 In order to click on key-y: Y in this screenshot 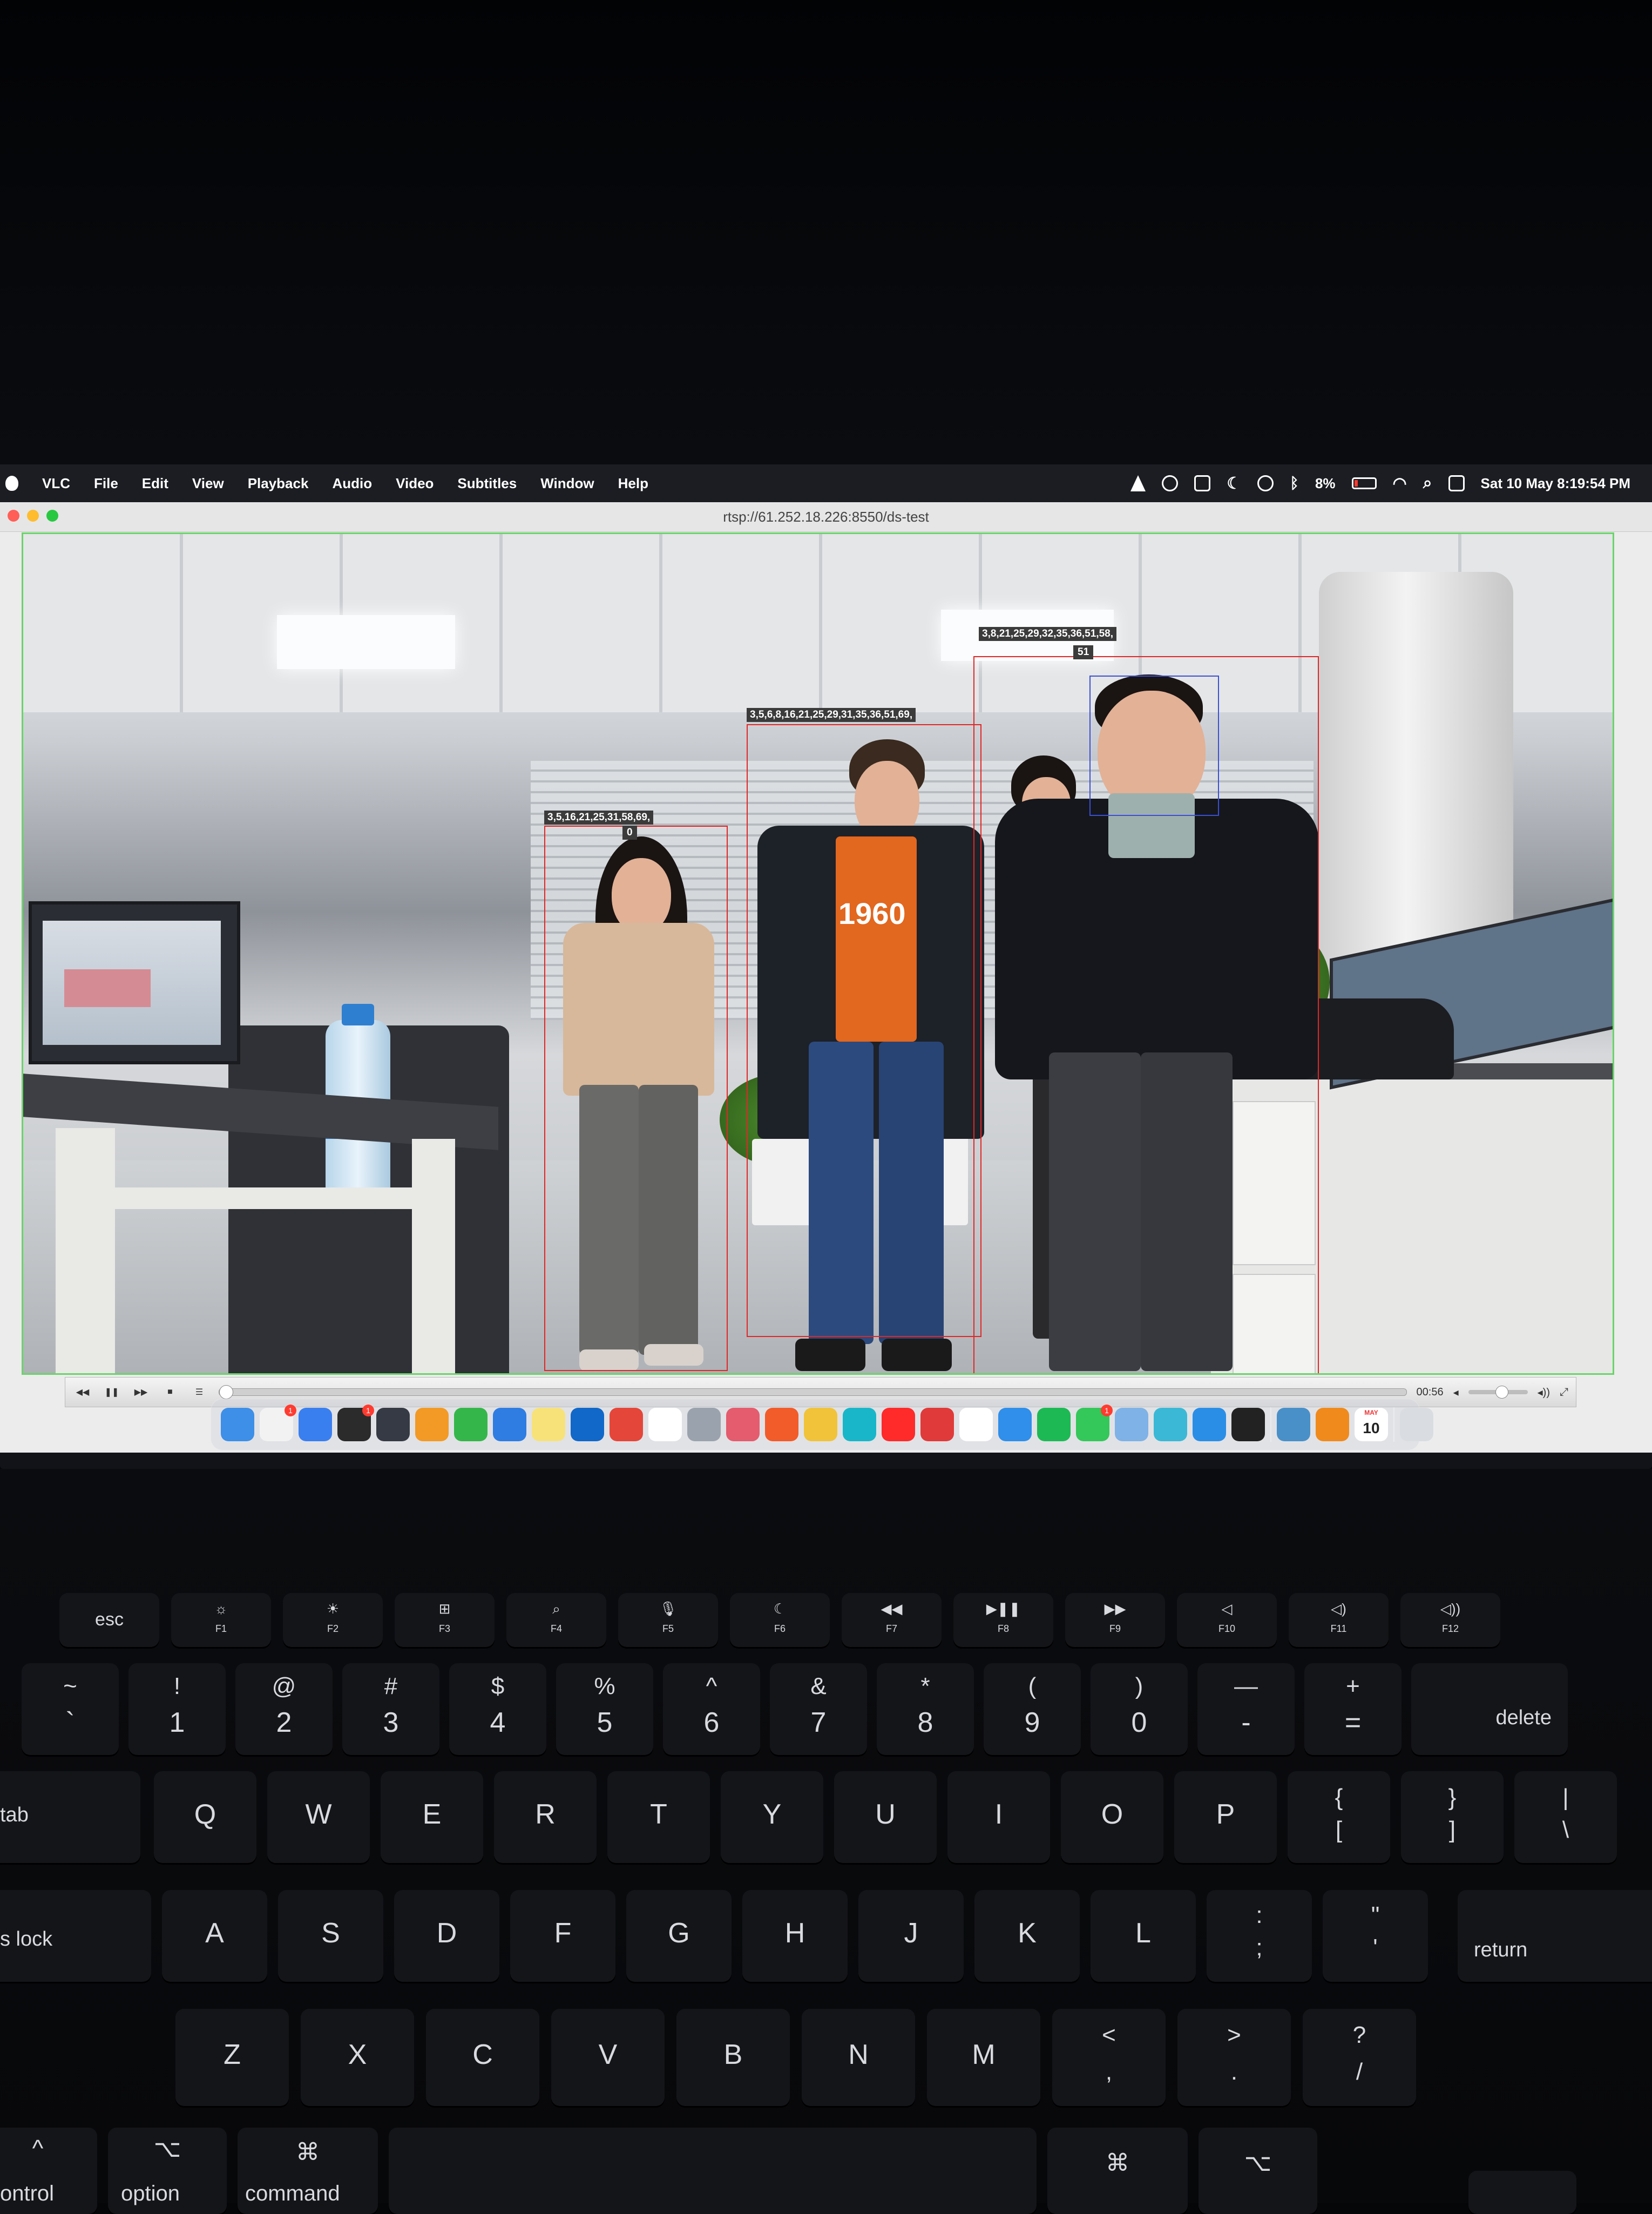, I will do `click(772, 1817)`.